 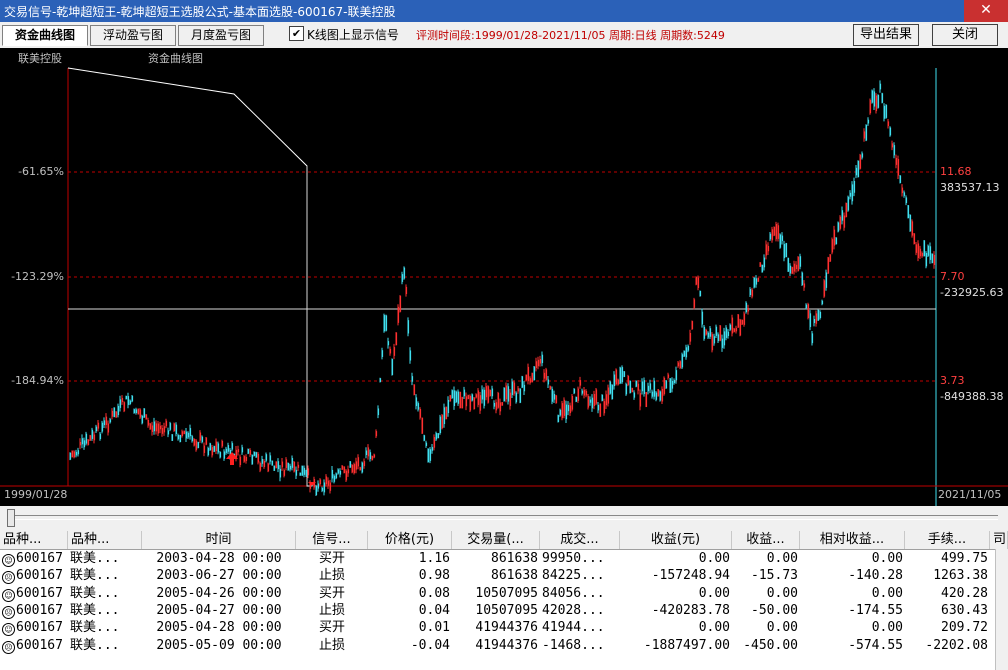 I want to click on table-cell-rel: 0.00, so click(x=887, y=558).